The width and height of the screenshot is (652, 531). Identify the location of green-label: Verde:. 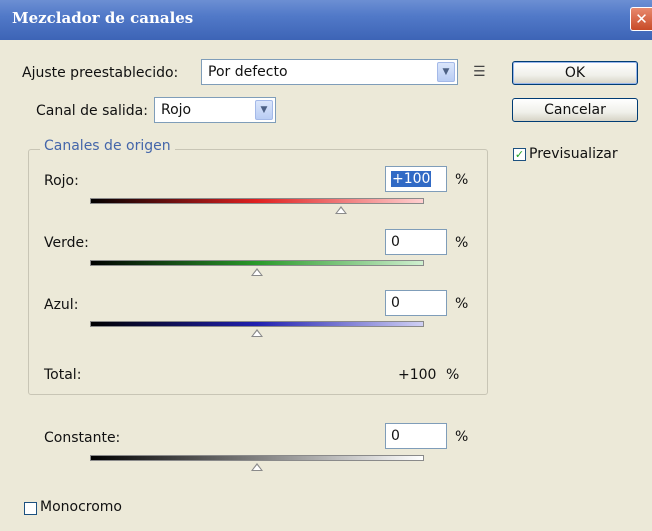
(66, 243).